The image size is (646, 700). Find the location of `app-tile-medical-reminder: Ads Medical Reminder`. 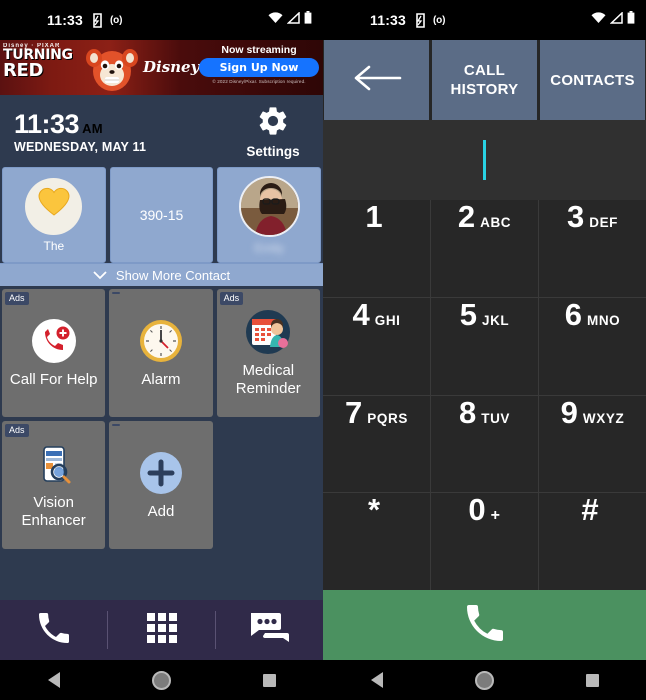

app-tile-medical-reminder: Ads Medical Reminder is located at coordinates (268, 353).